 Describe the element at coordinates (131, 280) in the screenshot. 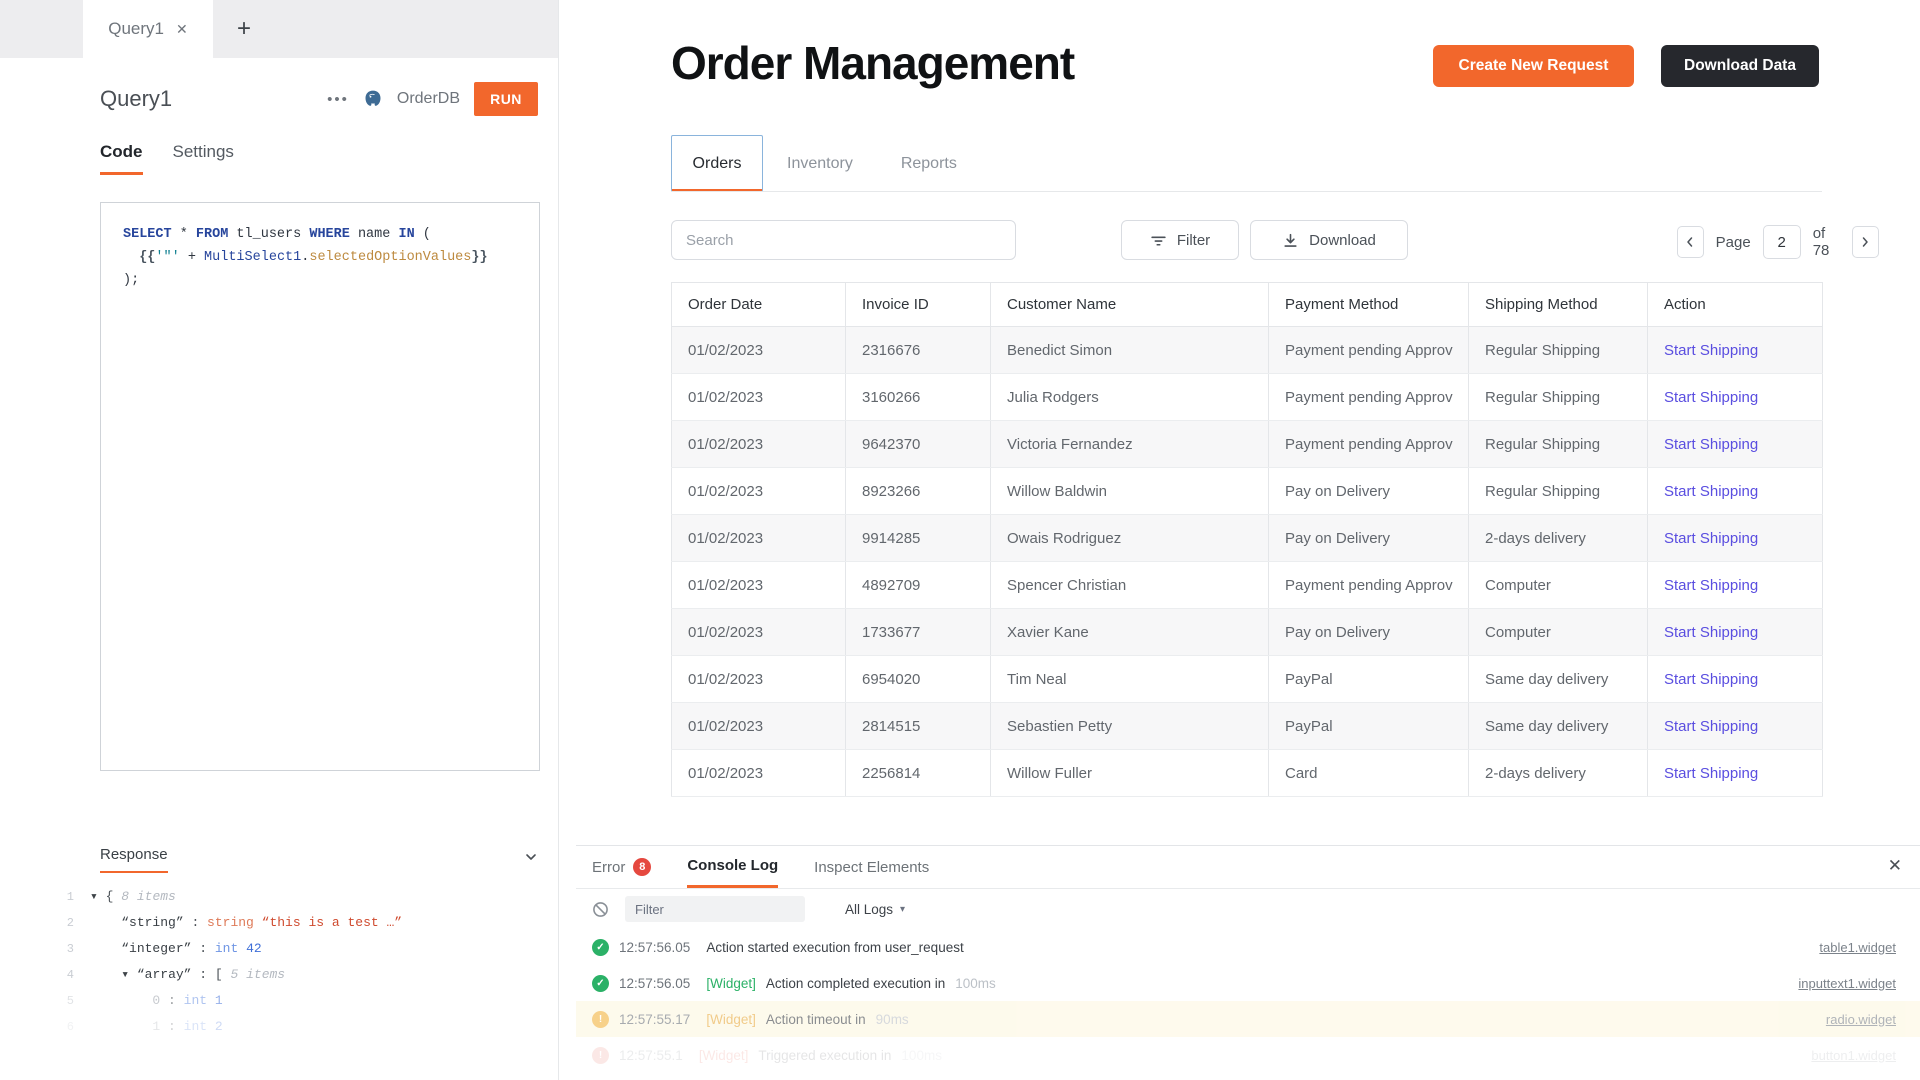

I see `code-line: );` at that location.